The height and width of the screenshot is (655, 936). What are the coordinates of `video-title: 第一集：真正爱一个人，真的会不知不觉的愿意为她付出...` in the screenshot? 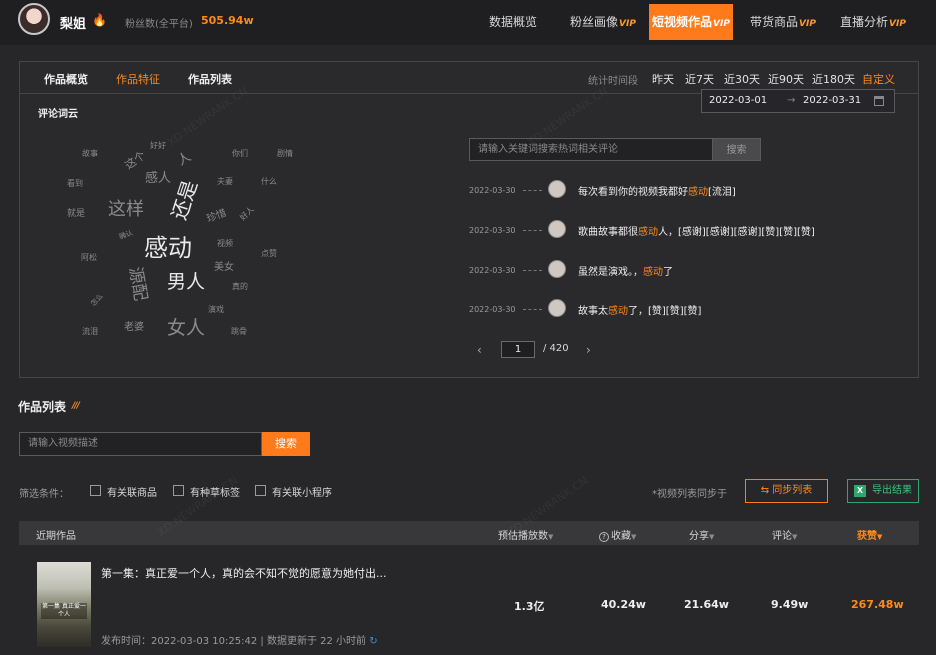 It's located at (244, 573).